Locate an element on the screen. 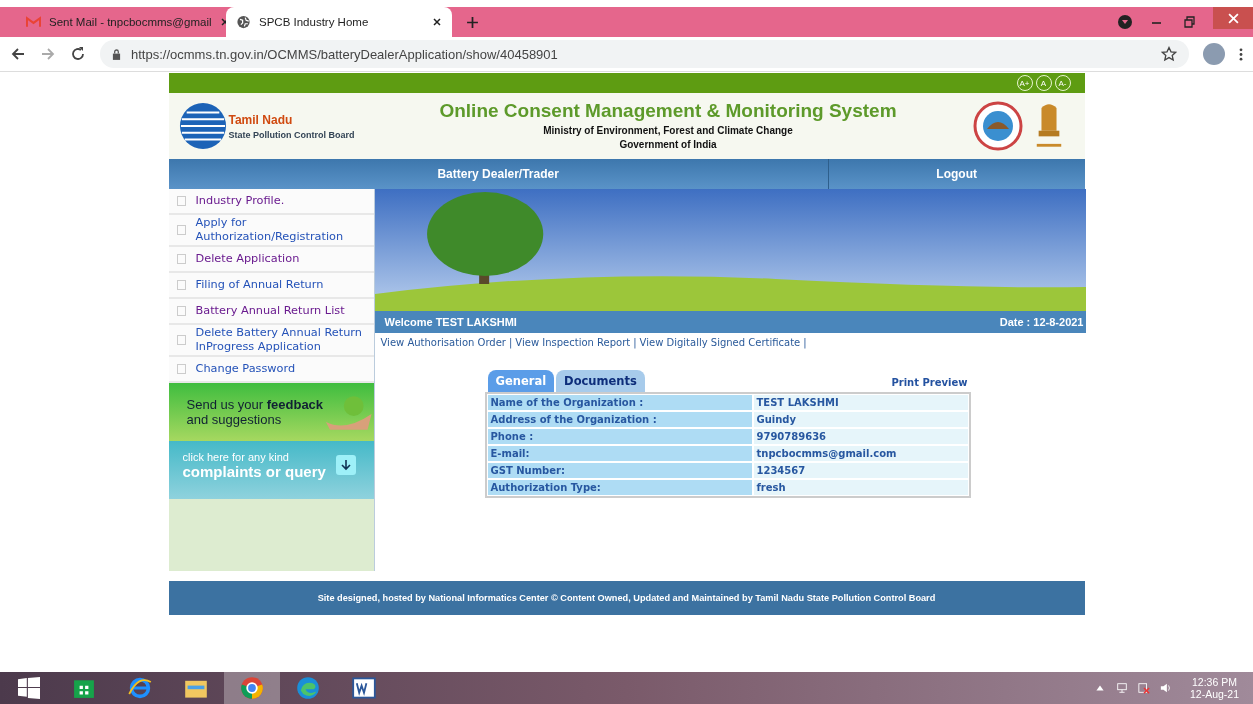 The height and width of the screenshot is (704, 1253). table-cell: Phone : is located at coordinates (619, 436).